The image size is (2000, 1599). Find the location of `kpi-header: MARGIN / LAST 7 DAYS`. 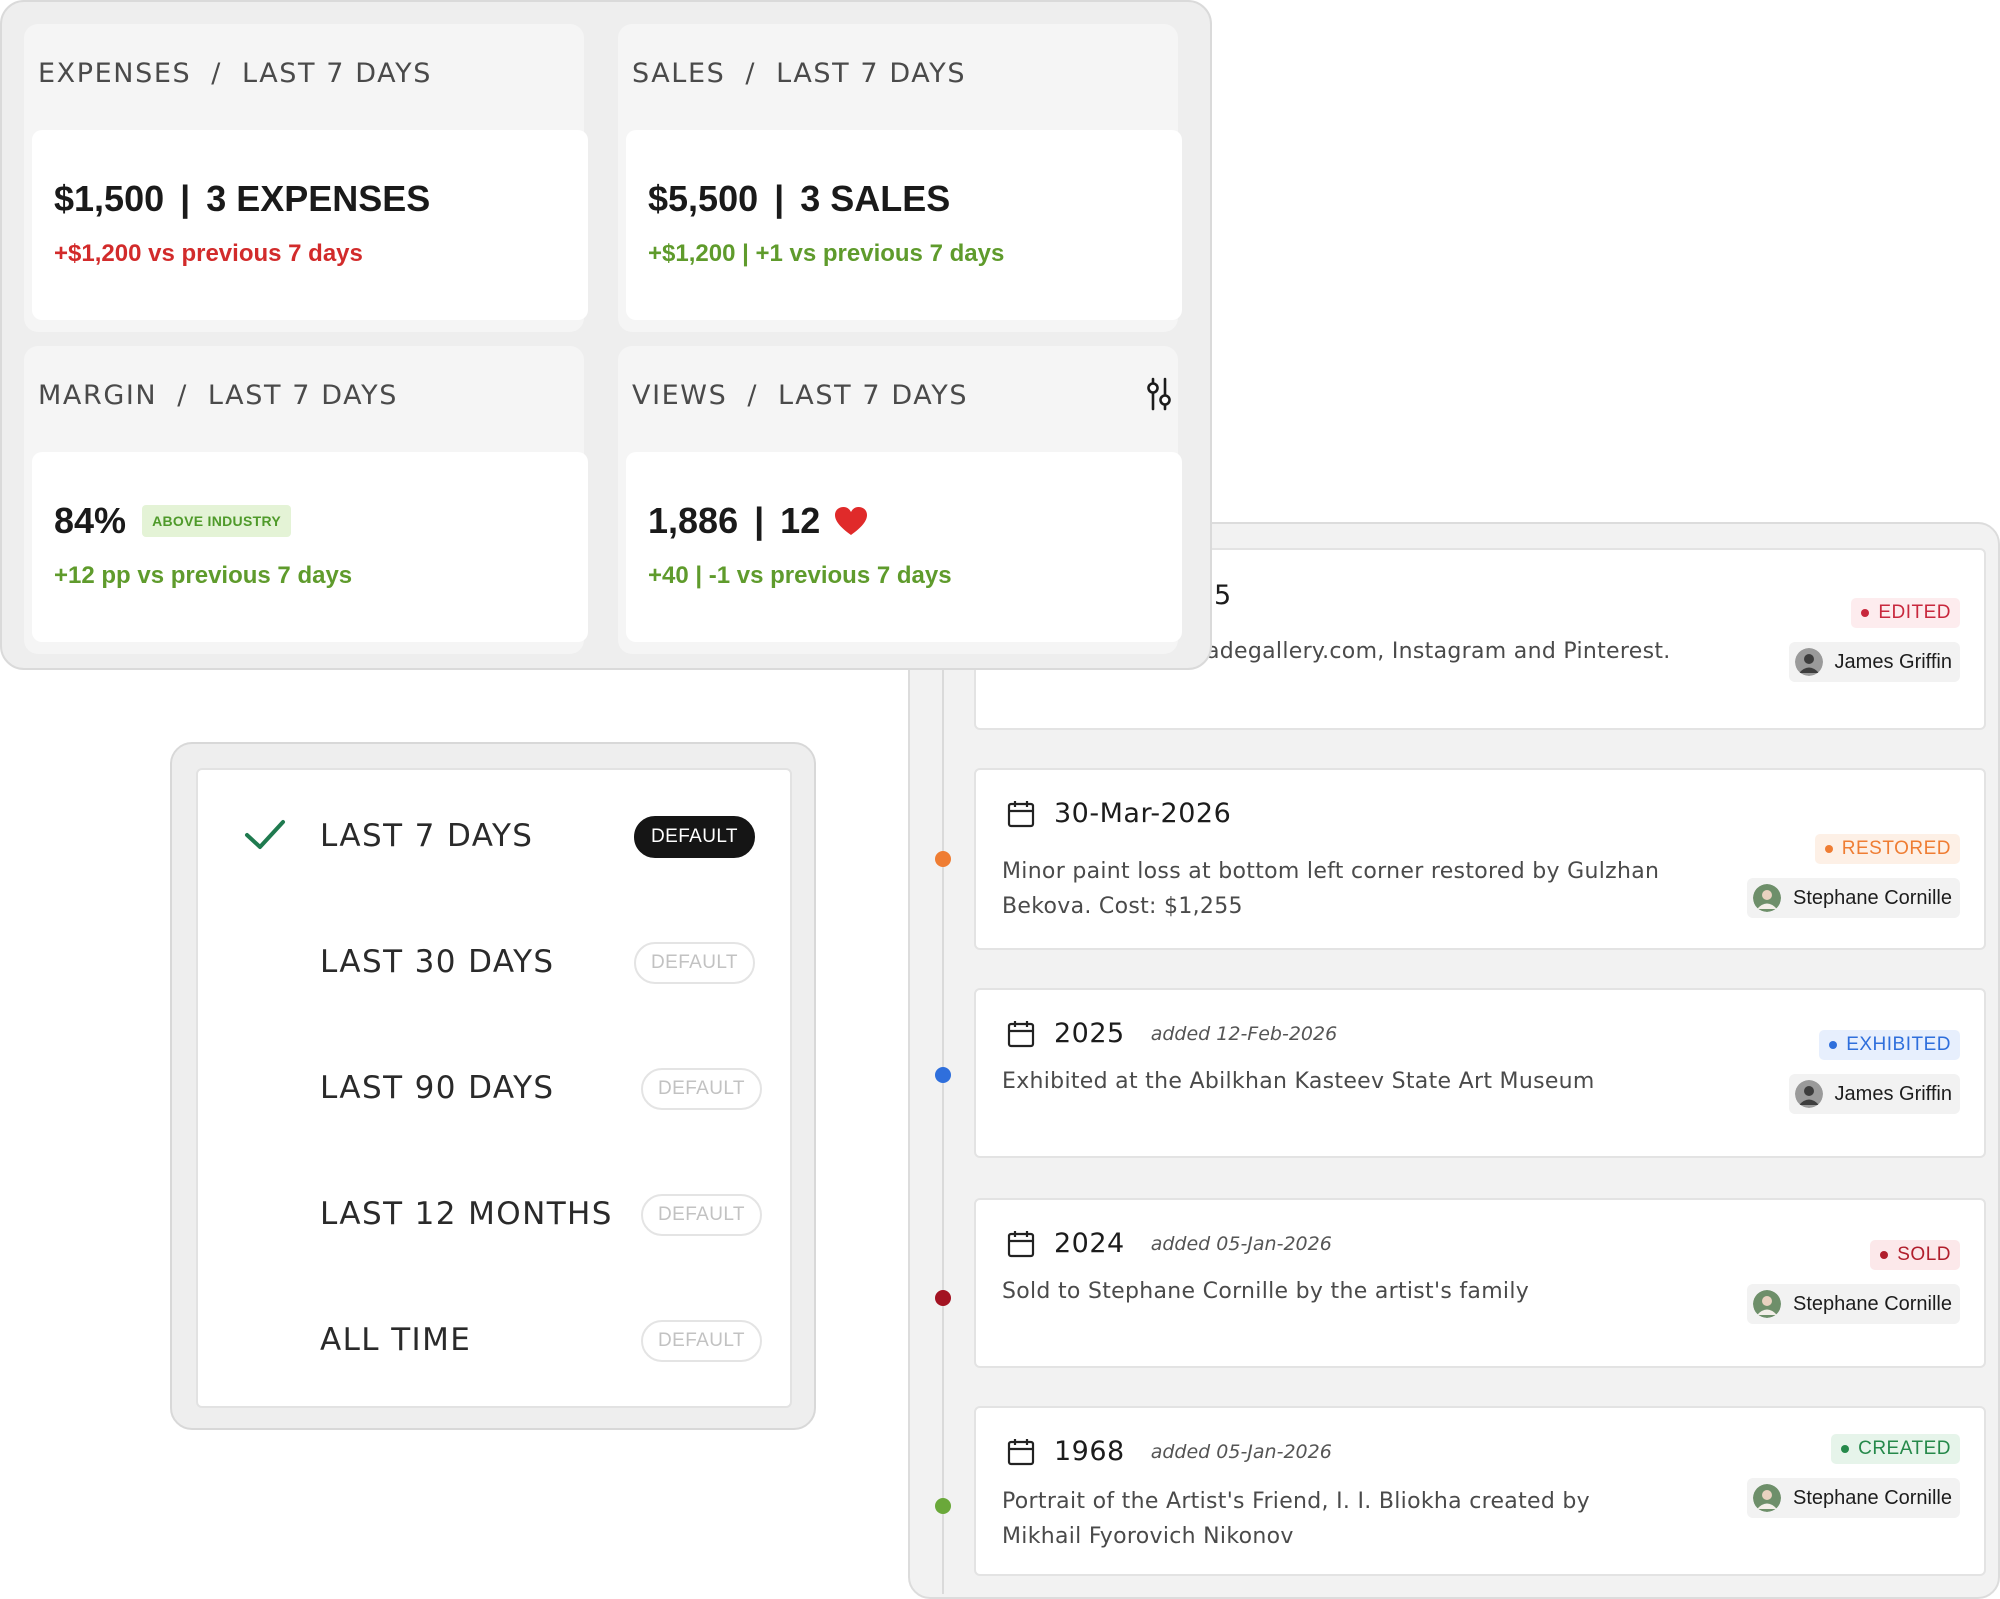

kpi-header: MARGIN / LAST 7 DAYS is located at coordinates (218, 395).